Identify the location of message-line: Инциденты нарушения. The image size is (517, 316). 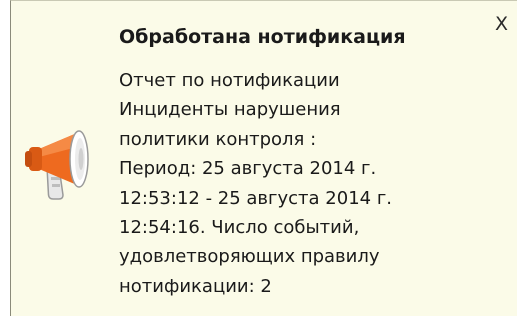
(230, 110).